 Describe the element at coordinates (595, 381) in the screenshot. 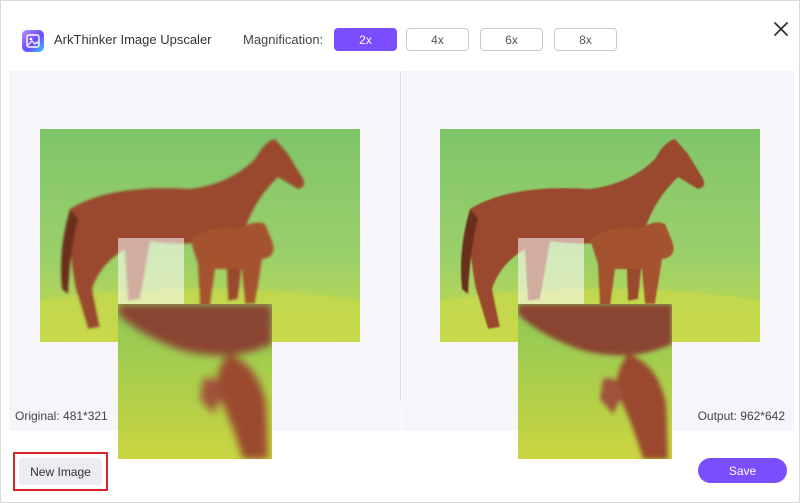

I see `output-zoom-view` at that location.